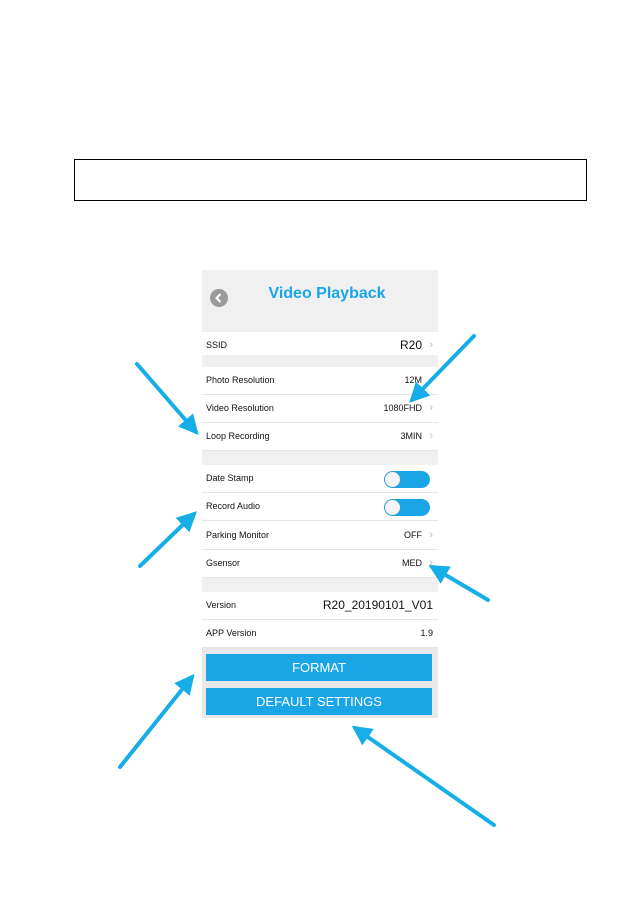  Describe the element at coordinates (442, 368) in the screenshot. I see `arrow-video-resolution` at that location.